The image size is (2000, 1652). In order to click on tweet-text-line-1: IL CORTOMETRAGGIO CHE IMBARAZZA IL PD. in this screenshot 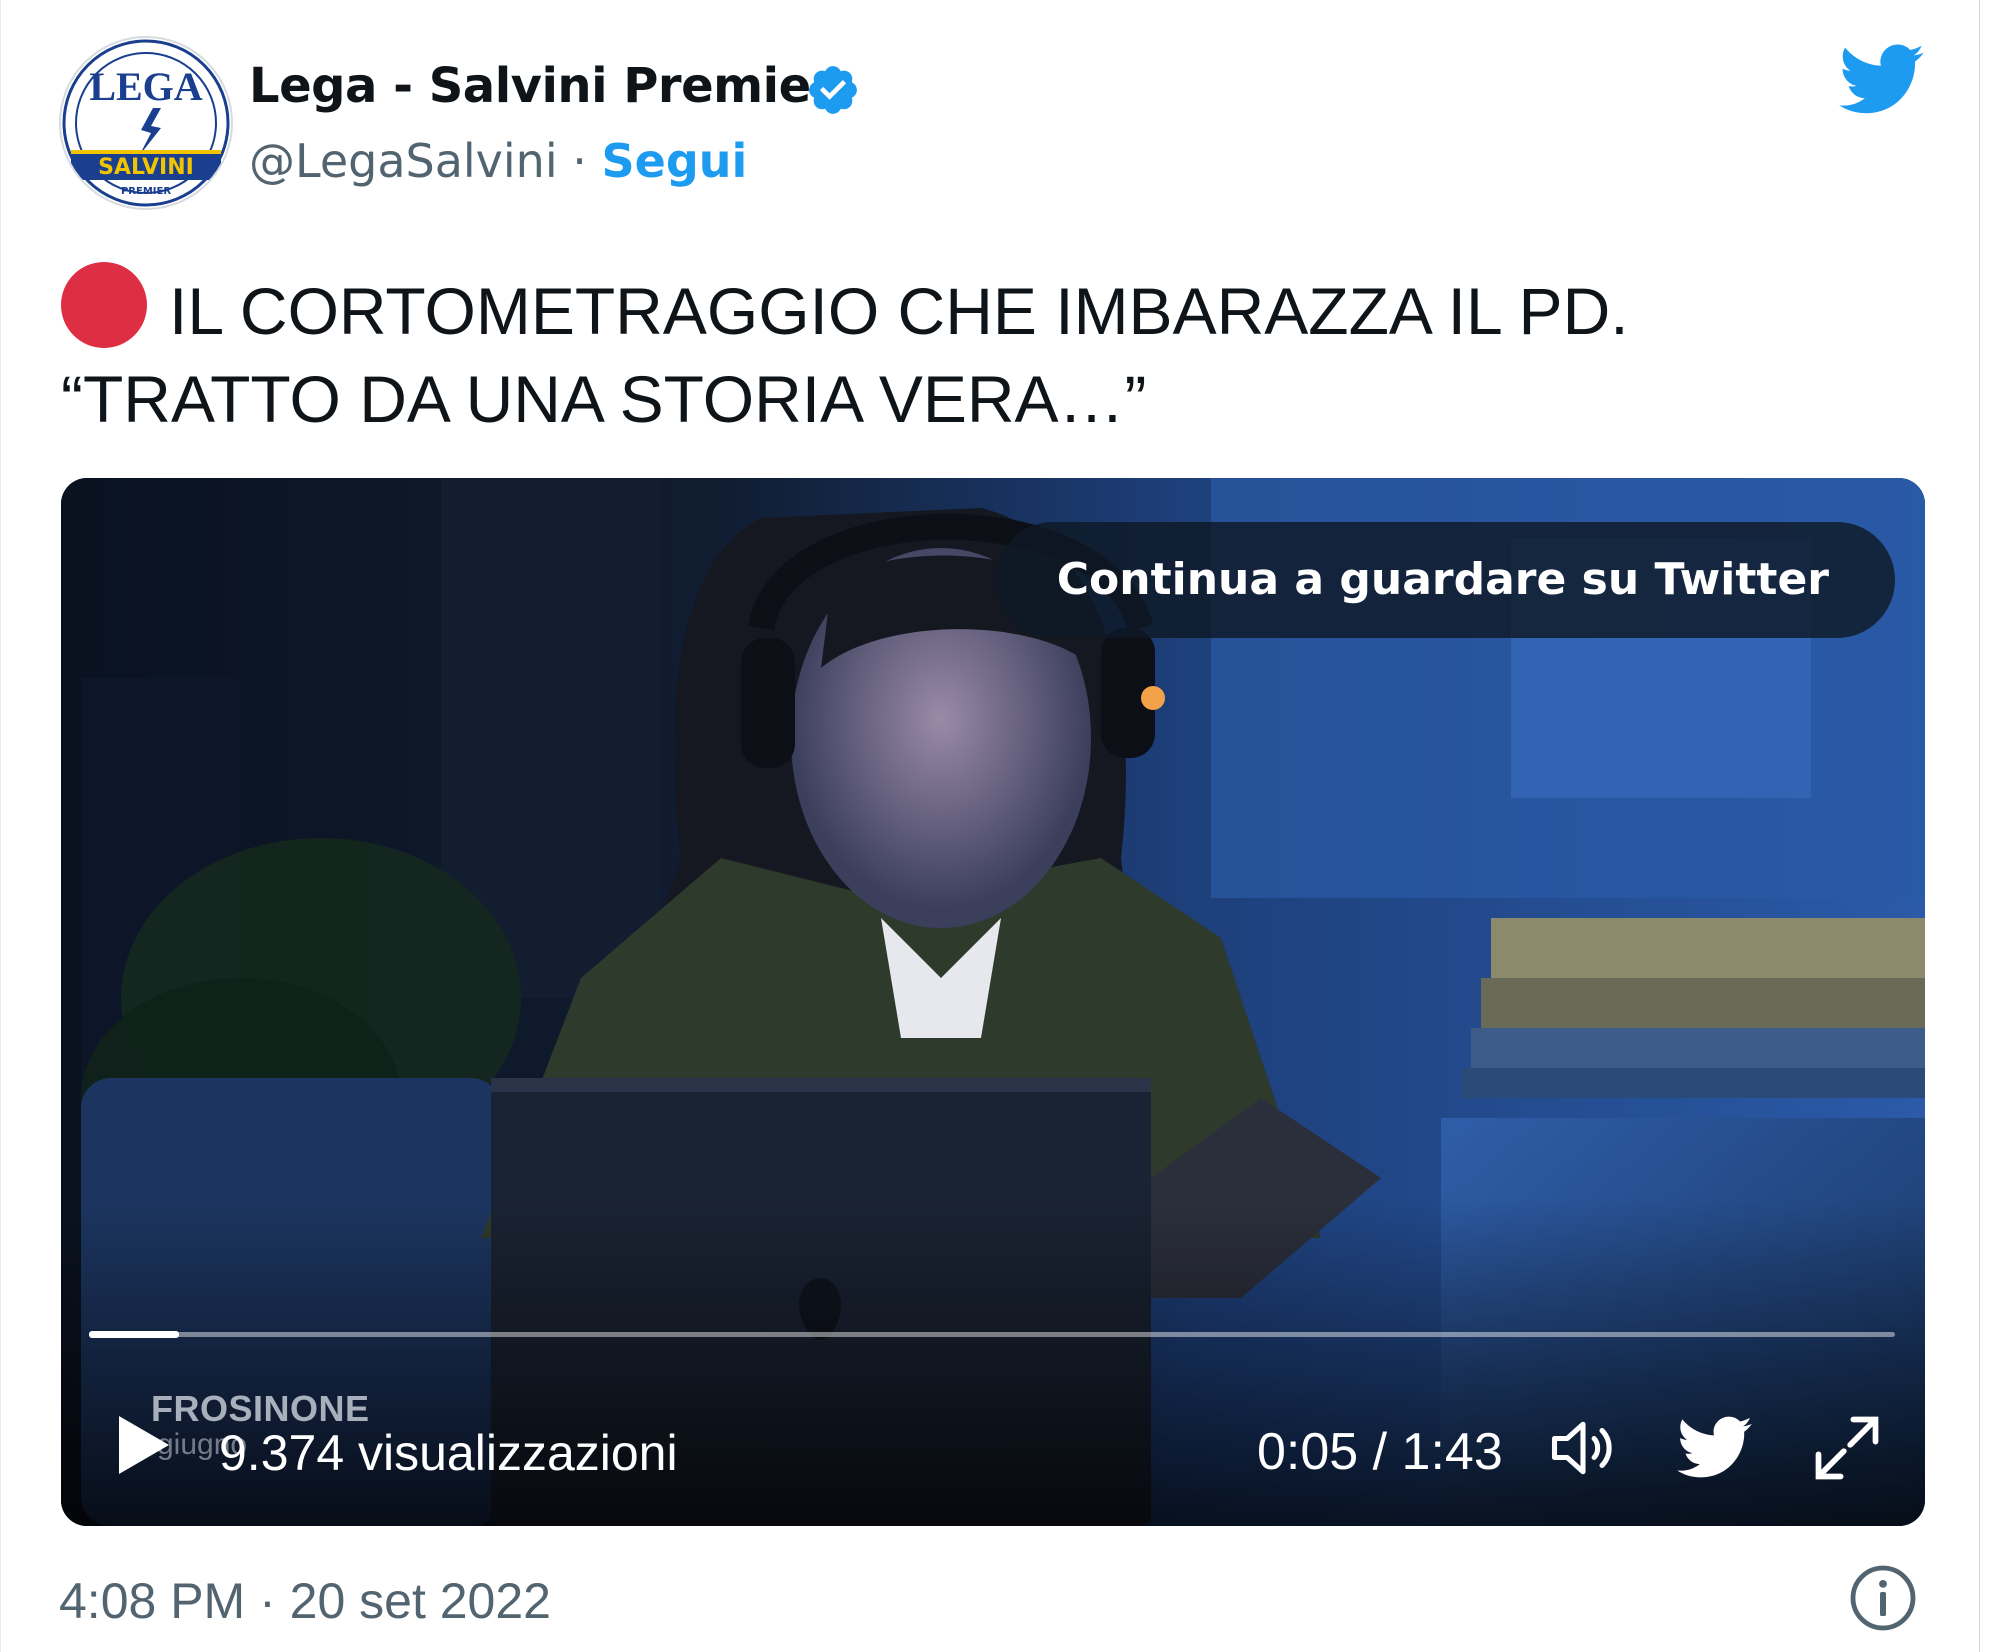, I will do `click(991, 308)`.